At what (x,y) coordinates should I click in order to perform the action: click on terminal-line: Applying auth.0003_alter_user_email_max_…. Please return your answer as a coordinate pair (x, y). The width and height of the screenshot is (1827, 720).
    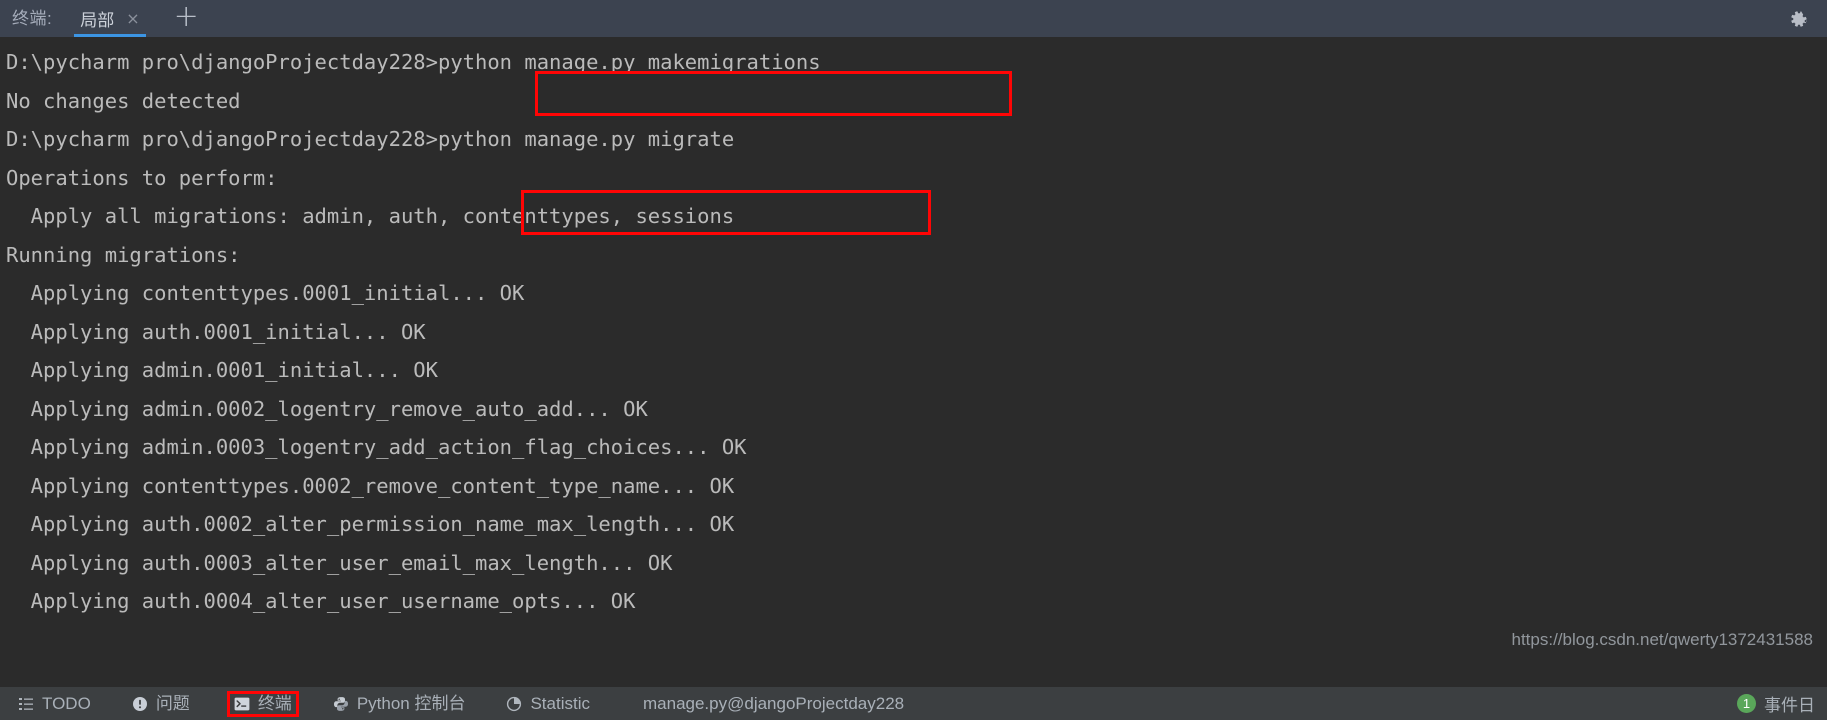
    Looking at the image, I should click on (339, 562).